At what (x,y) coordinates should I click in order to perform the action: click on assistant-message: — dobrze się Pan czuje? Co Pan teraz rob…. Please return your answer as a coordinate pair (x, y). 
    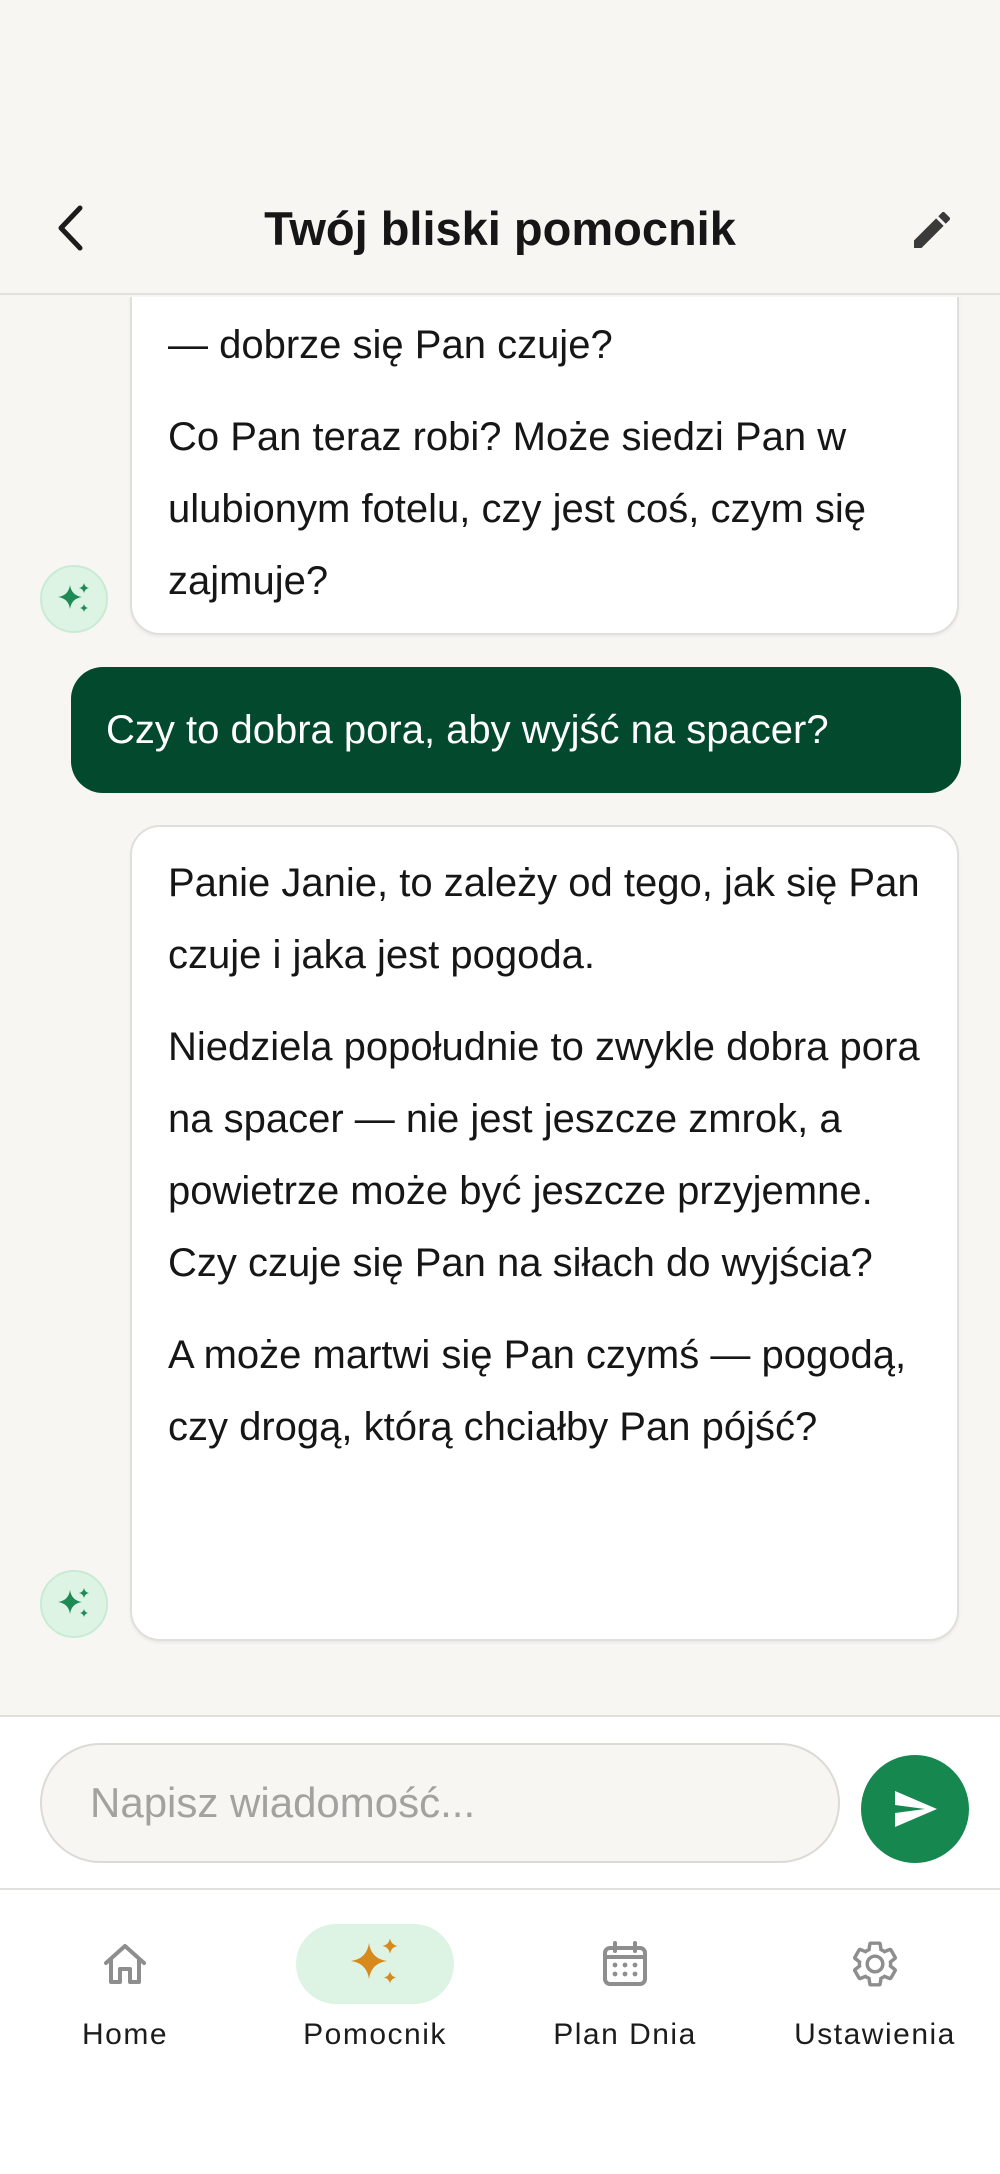
    Looking at the image, I should click on (544, 466).